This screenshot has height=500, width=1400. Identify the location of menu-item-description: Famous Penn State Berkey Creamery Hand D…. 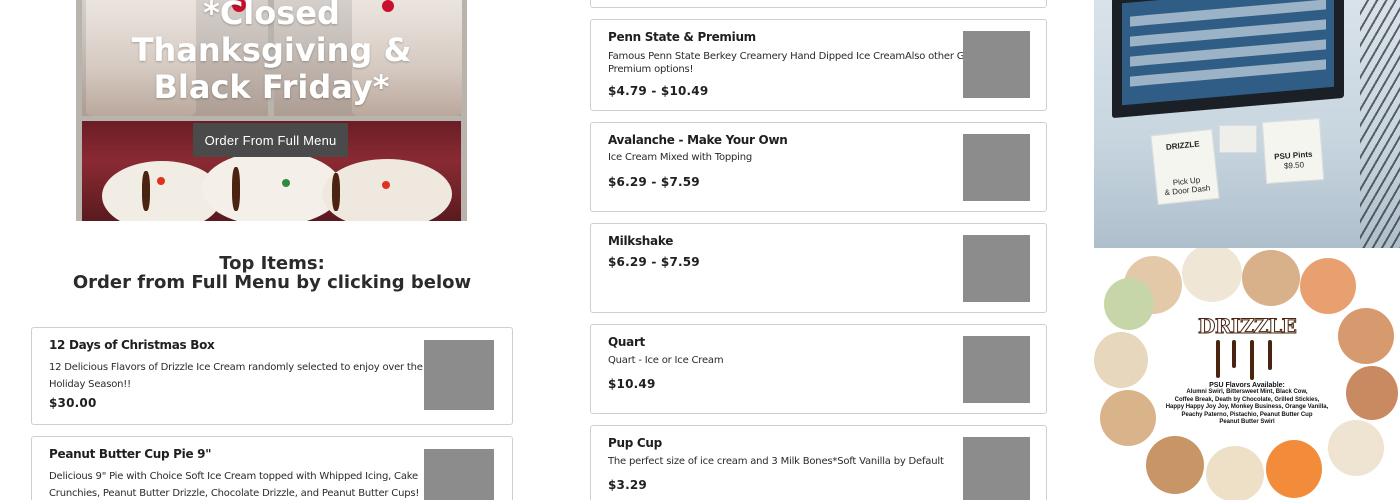
(796, 63).